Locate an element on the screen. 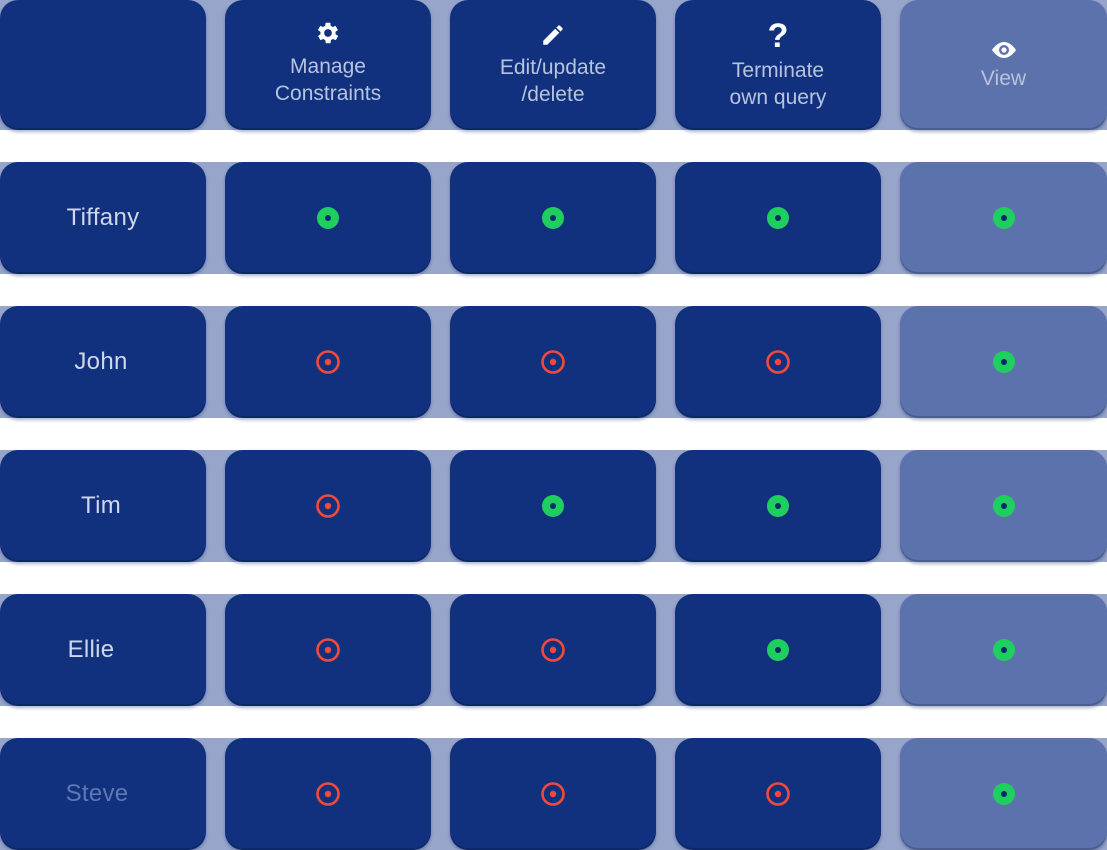 This screenshot has width=1107, height=850. column-header-terminate-own-query: ? Terminate own query is located at coordinates (778, 65).